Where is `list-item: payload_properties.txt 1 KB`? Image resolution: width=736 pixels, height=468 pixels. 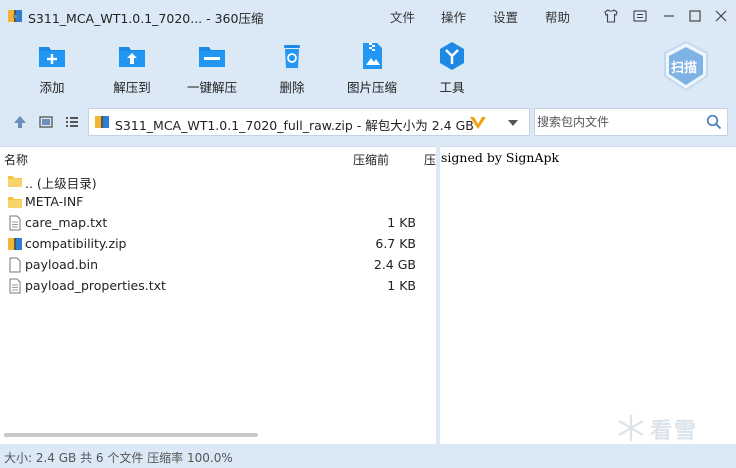
list-item: payload_properties.txt 1 KB is located at coordinates (218, 285).